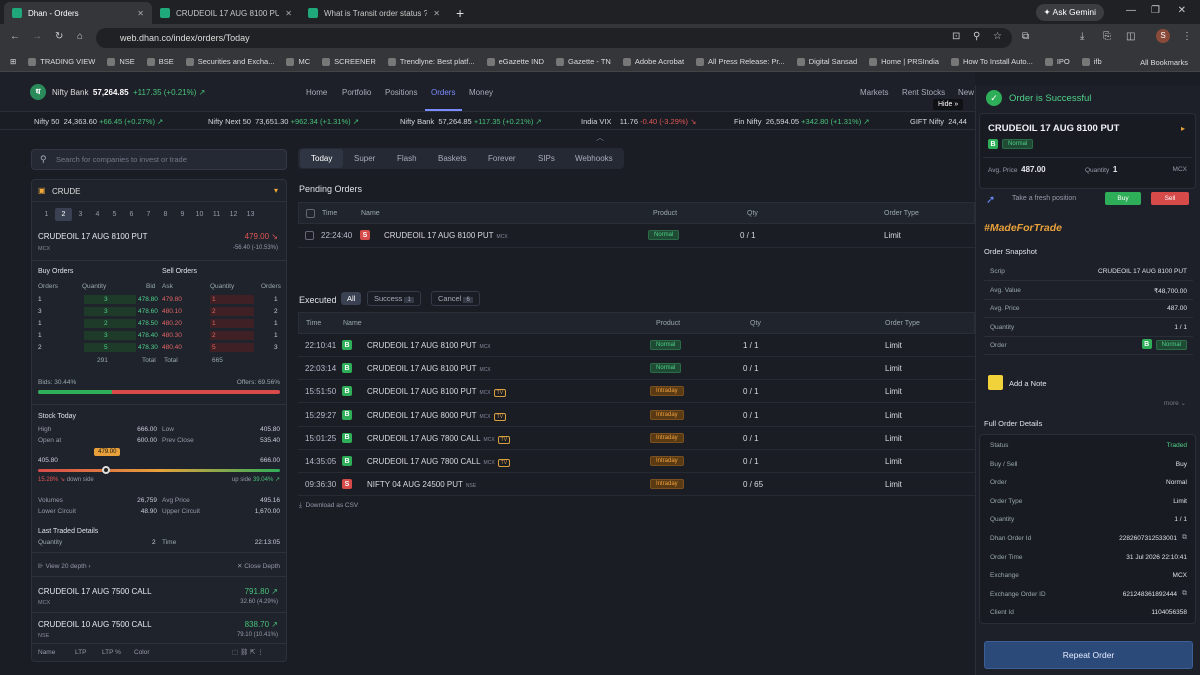 This screenshot has height=675, width=1200. Describe the element at coordinates (1130, 36) in the screenshot. I see `sidepanel-icon: ◫` at that location.